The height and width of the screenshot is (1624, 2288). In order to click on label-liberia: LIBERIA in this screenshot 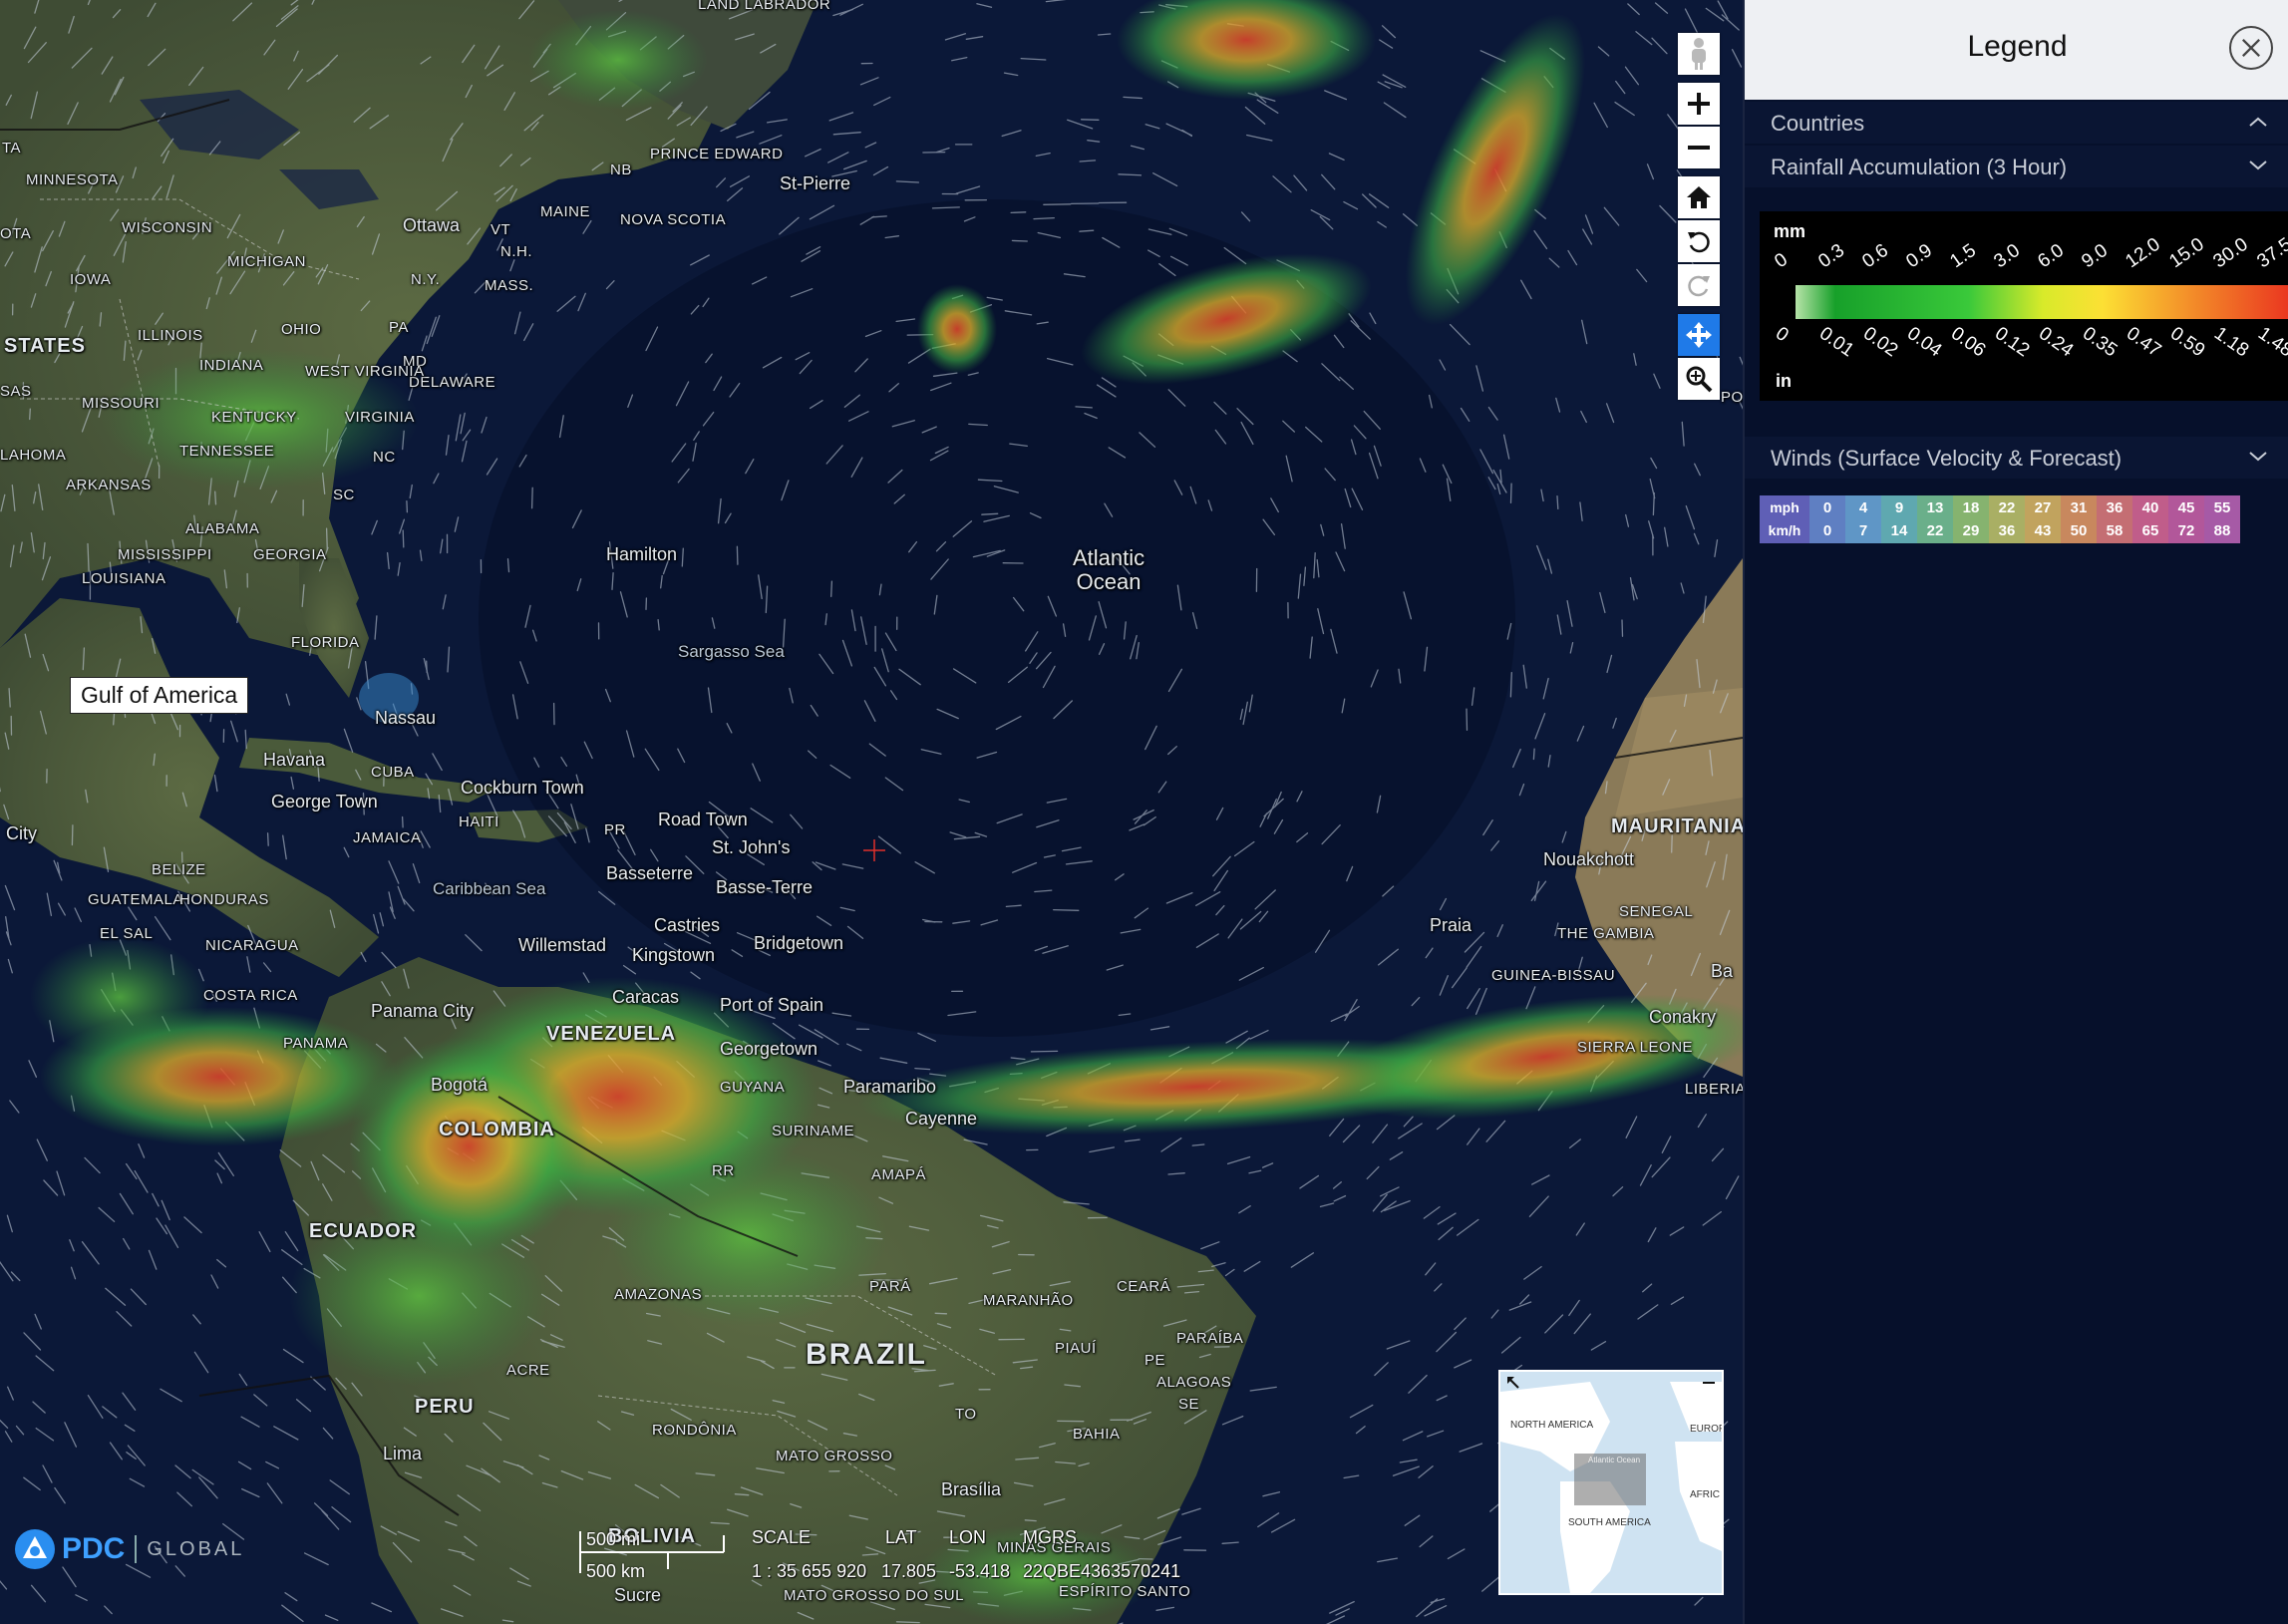, I will do `click(1714, 1089)`.